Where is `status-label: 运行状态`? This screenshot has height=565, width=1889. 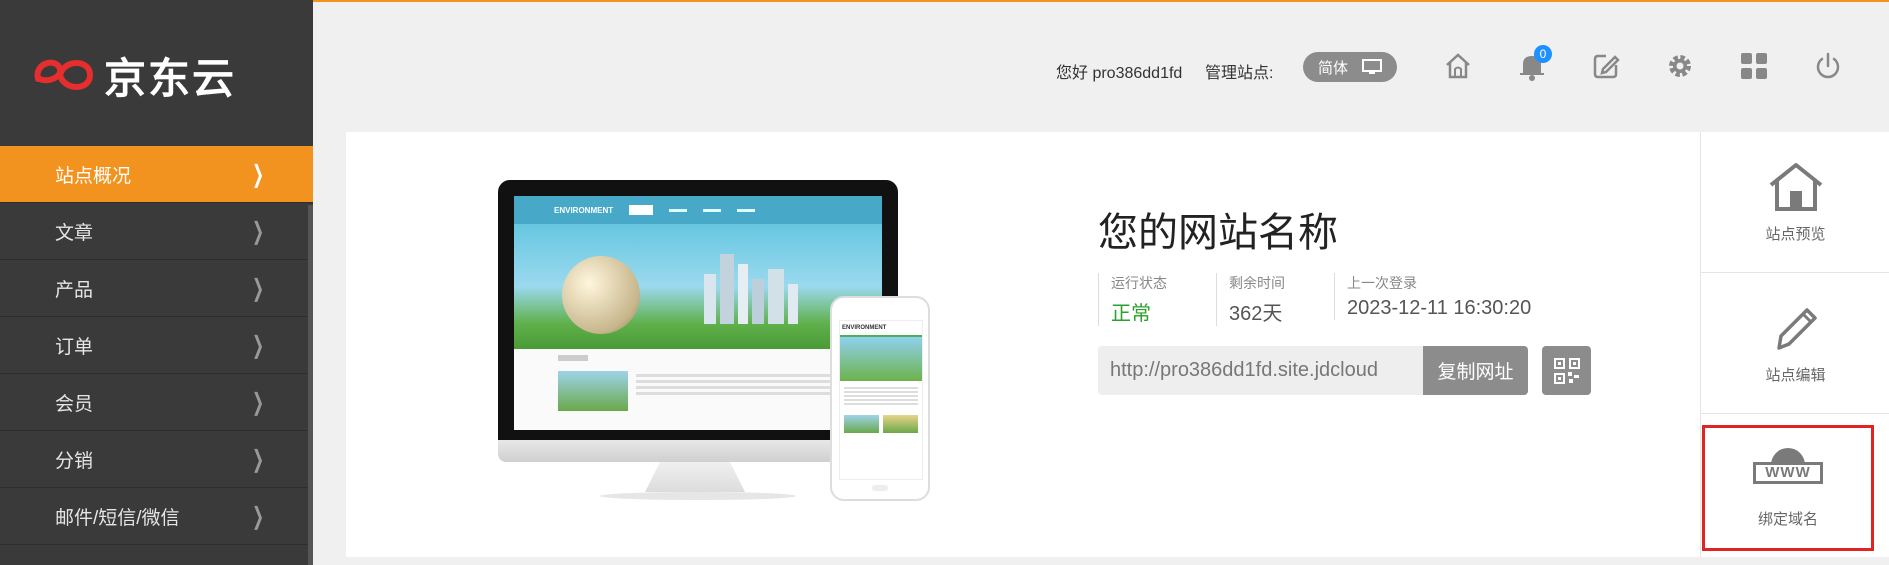
status-label: 运行状态 is located at coordinates (1139, 283).